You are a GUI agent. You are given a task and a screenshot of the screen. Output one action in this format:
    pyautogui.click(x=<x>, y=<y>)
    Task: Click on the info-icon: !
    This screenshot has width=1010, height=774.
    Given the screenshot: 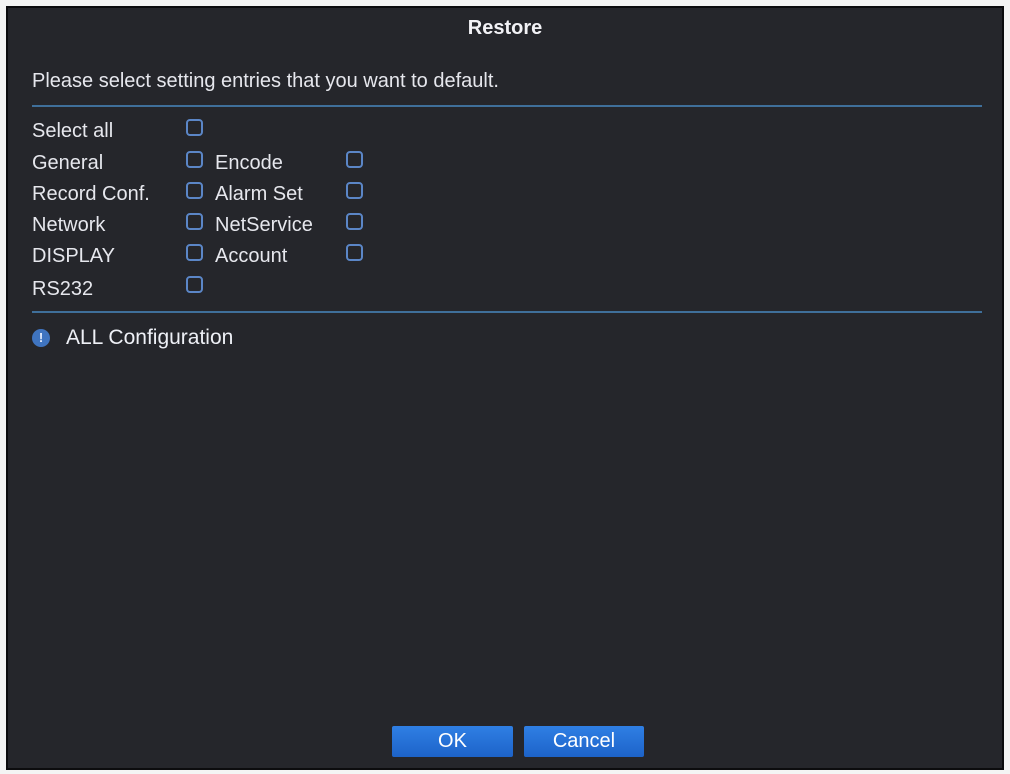 What is the action you would take?
    pyautogui.click(x=41, y=338)
    